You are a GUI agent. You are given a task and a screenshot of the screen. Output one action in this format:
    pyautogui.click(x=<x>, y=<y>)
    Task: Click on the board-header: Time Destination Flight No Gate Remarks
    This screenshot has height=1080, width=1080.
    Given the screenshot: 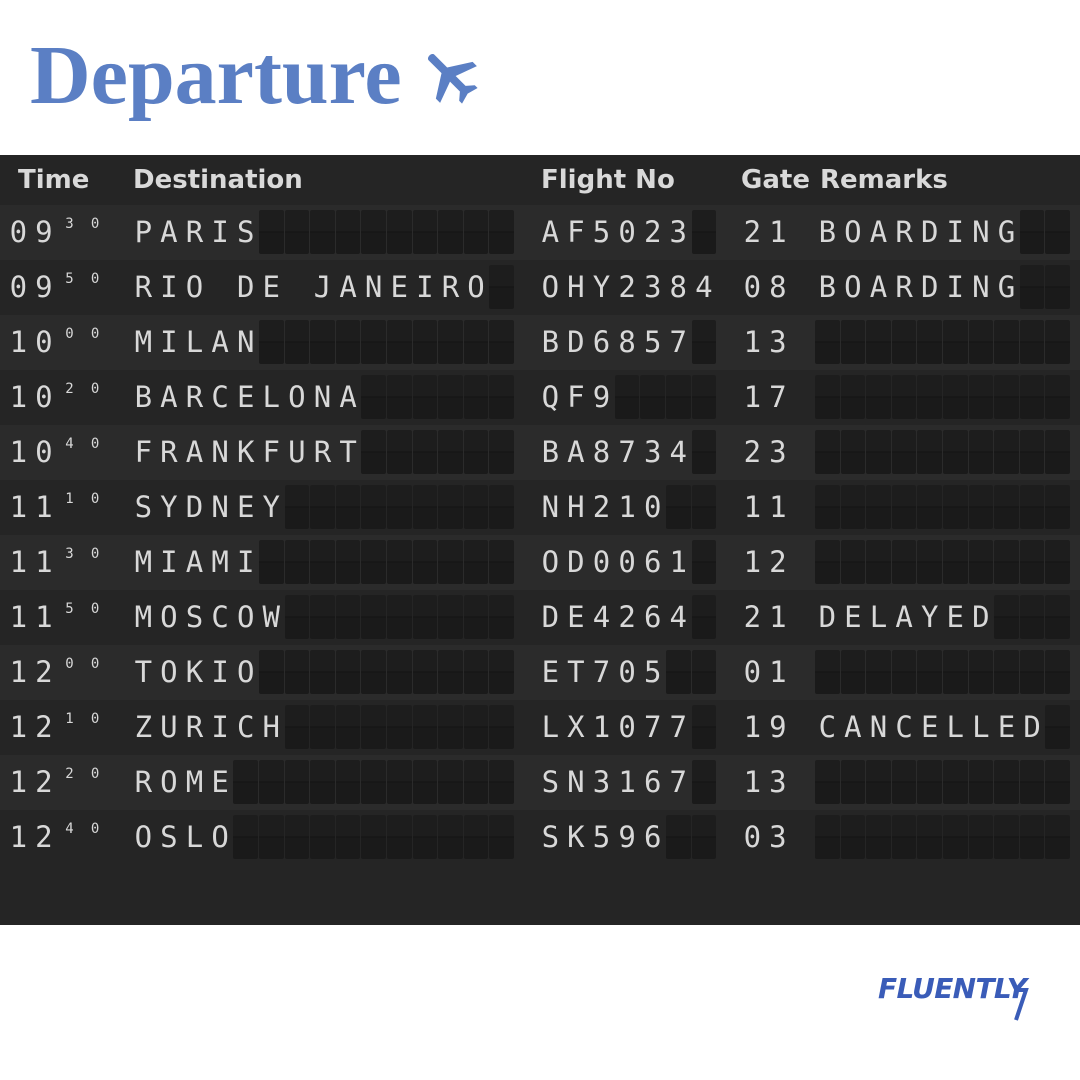 What is the action you would take?
    pyautogui.click(x=540, y=180)
    